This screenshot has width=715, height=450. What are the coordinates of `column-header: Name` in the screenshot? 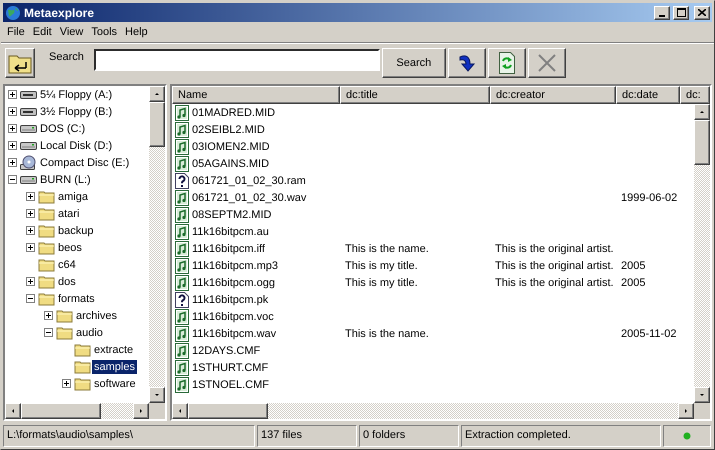 It's located at (256, 95).